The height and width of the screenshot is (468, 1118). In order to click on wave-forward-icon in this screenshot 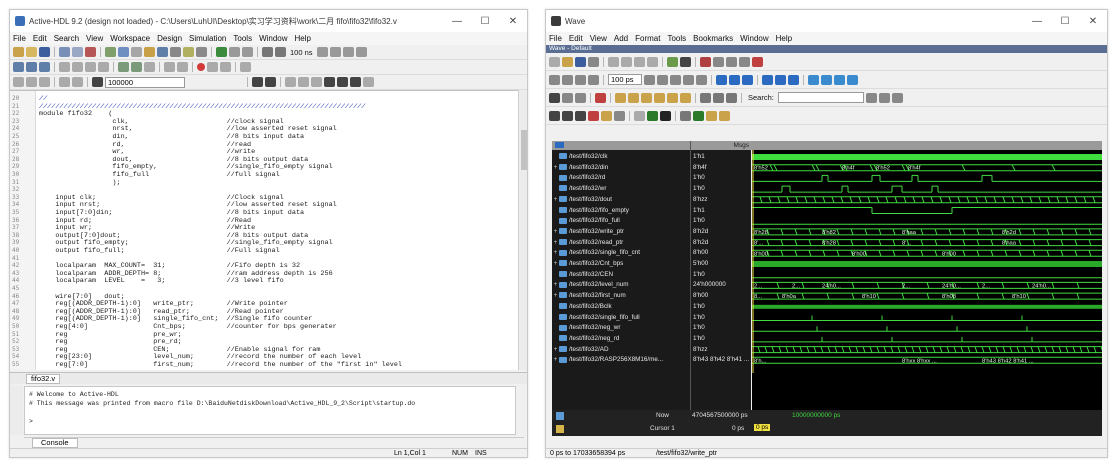, I will do `click(593, 79)`.